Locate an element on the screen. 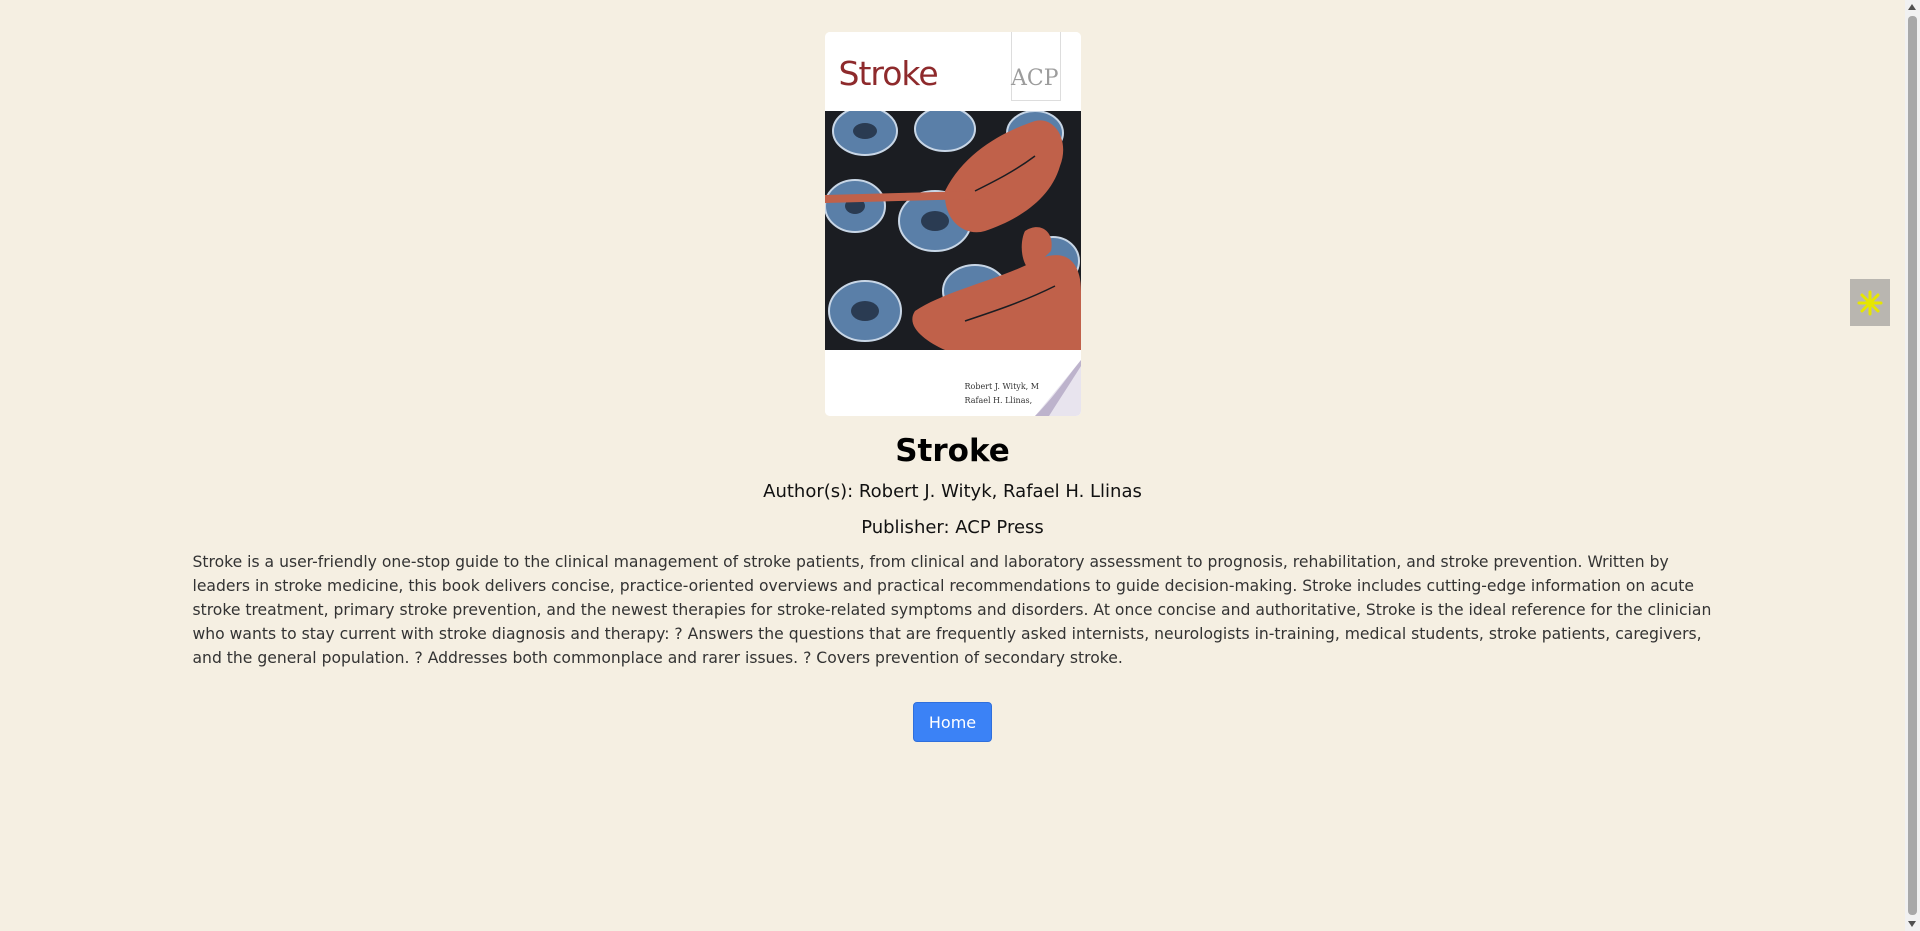 The width and height of the screenshot is (1920, 931). cover-artwork is located at coordinates (952, 230).